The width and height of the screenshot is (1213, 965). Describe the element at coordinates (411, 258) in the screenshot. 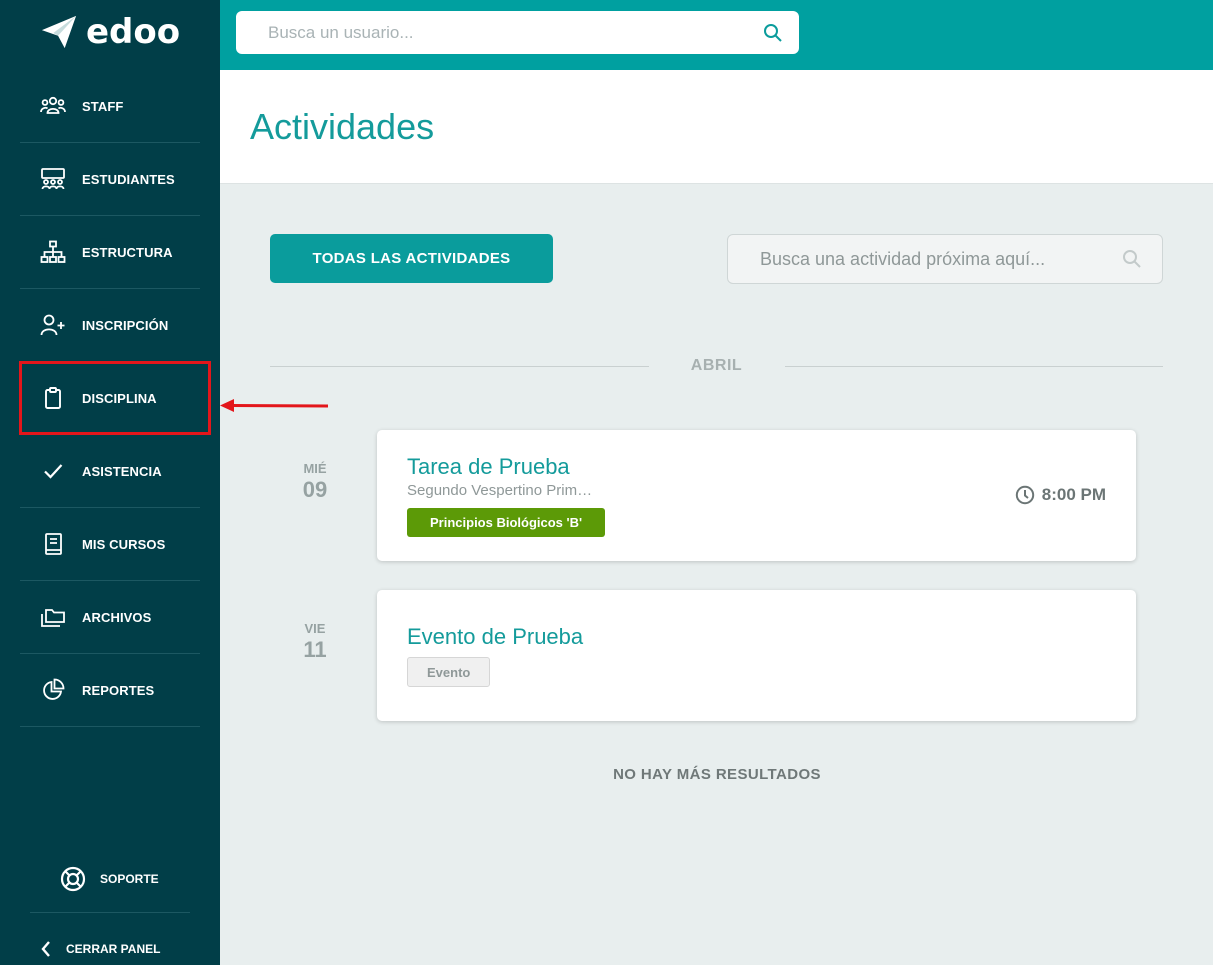

I see `all-activities-button: TODAS LAS ACTIVIDADES` at that location.